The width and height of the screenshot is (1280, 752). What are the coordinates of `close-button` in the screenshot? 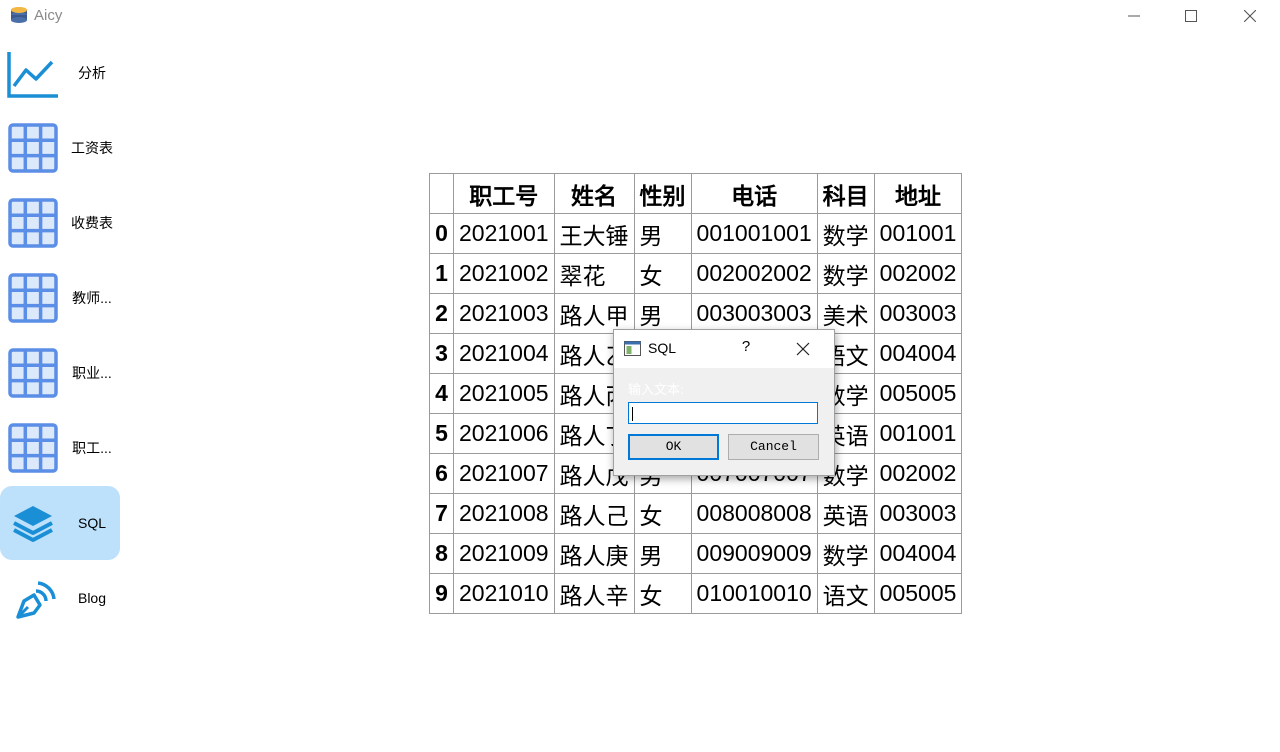 It's located at (1250, 16).